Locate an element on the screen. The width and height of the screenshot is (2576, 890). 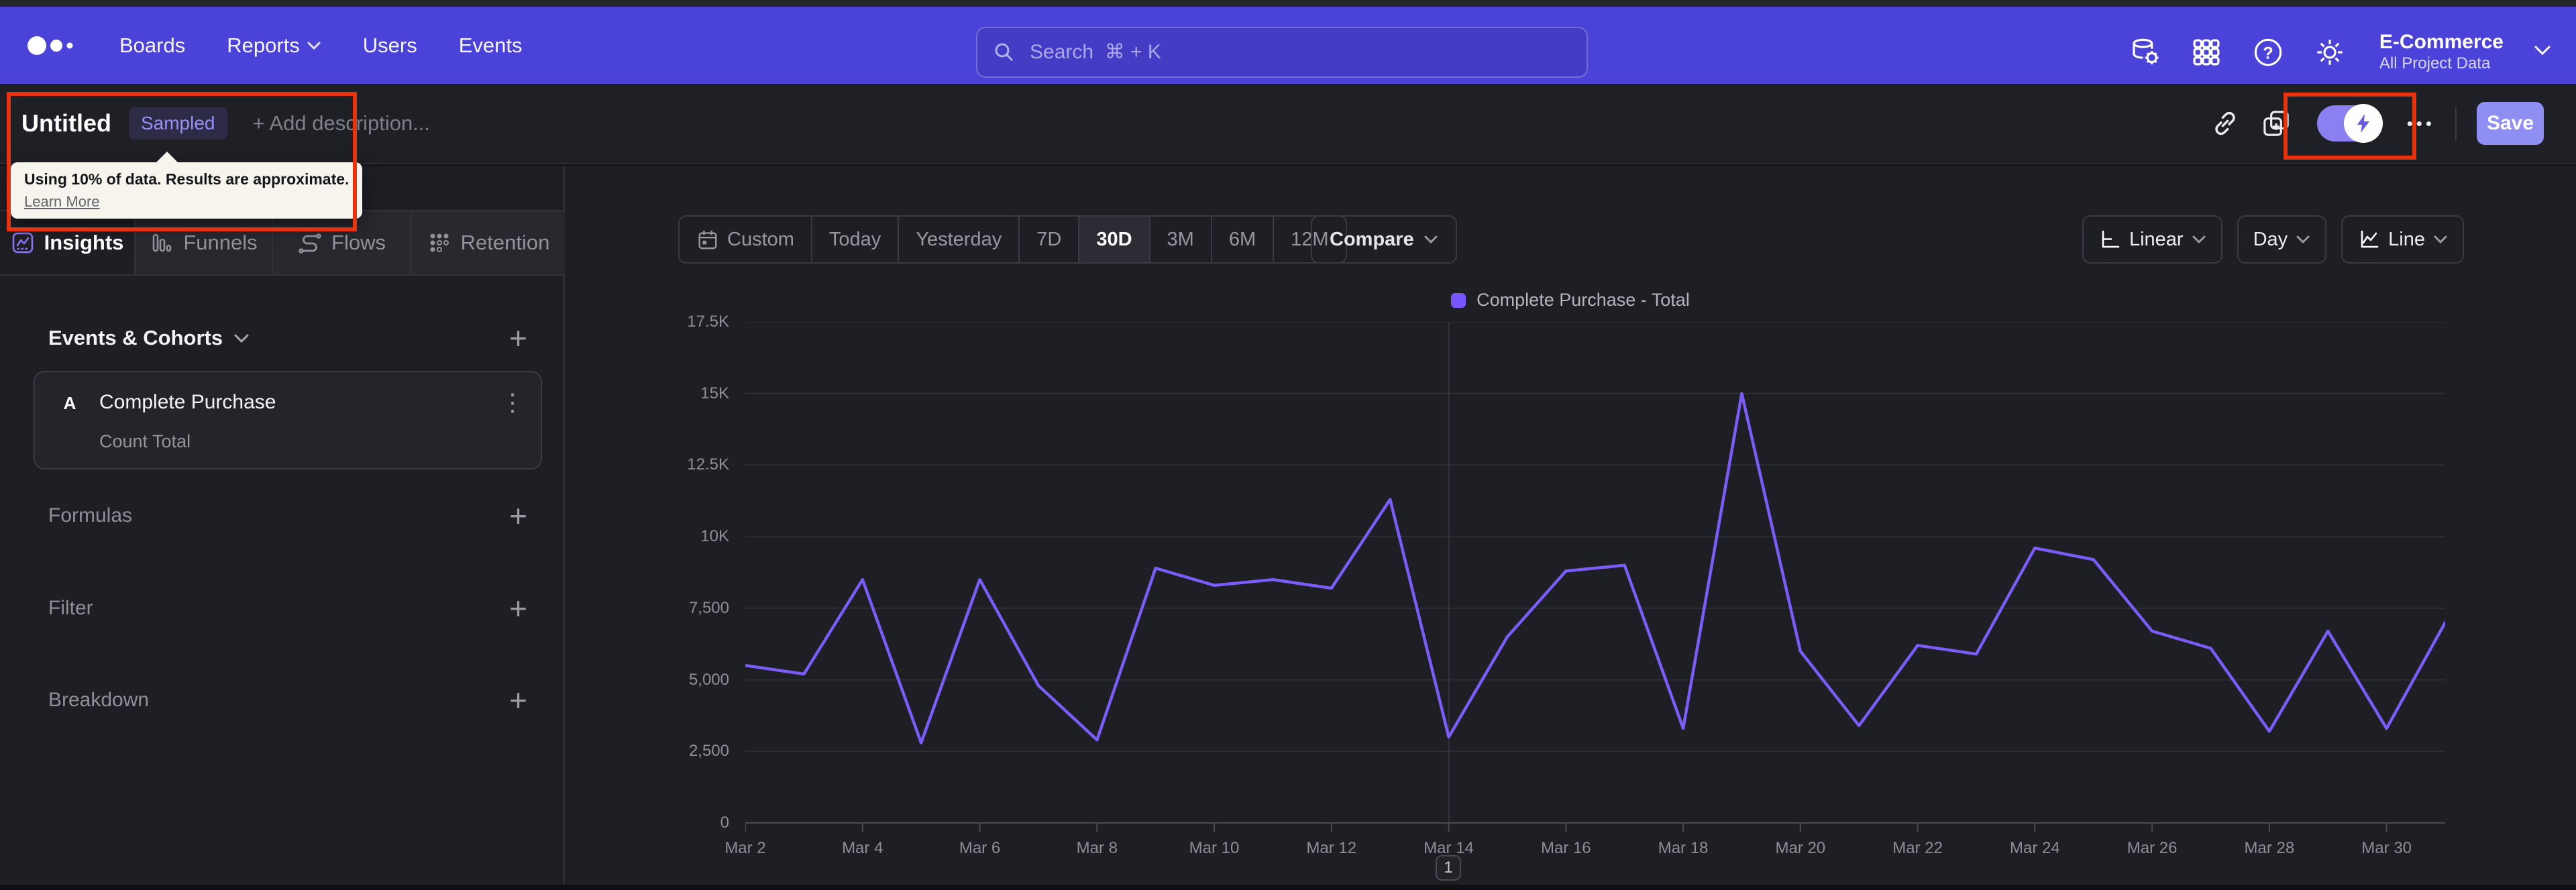
chart-type-dropdown: Line is located at coordinates (2402, 239).